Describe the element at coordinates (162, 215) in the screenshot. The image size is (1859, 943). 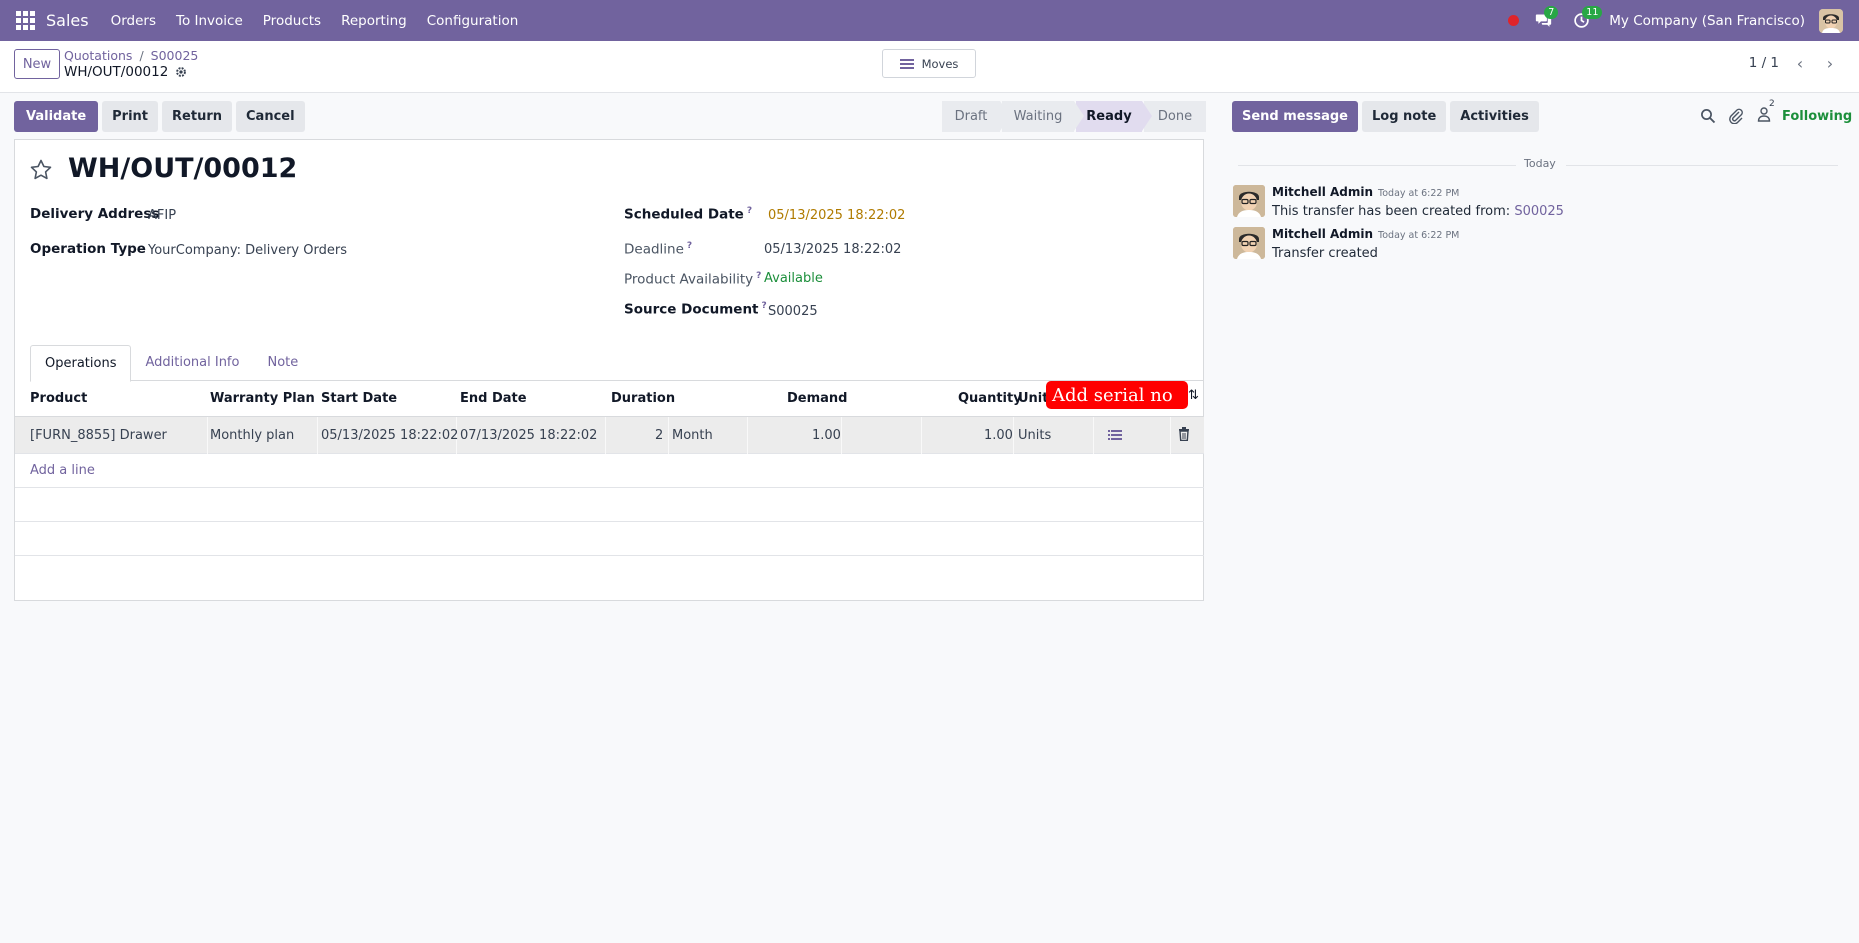
I see `delivery-address-value: AFIP` at that location.